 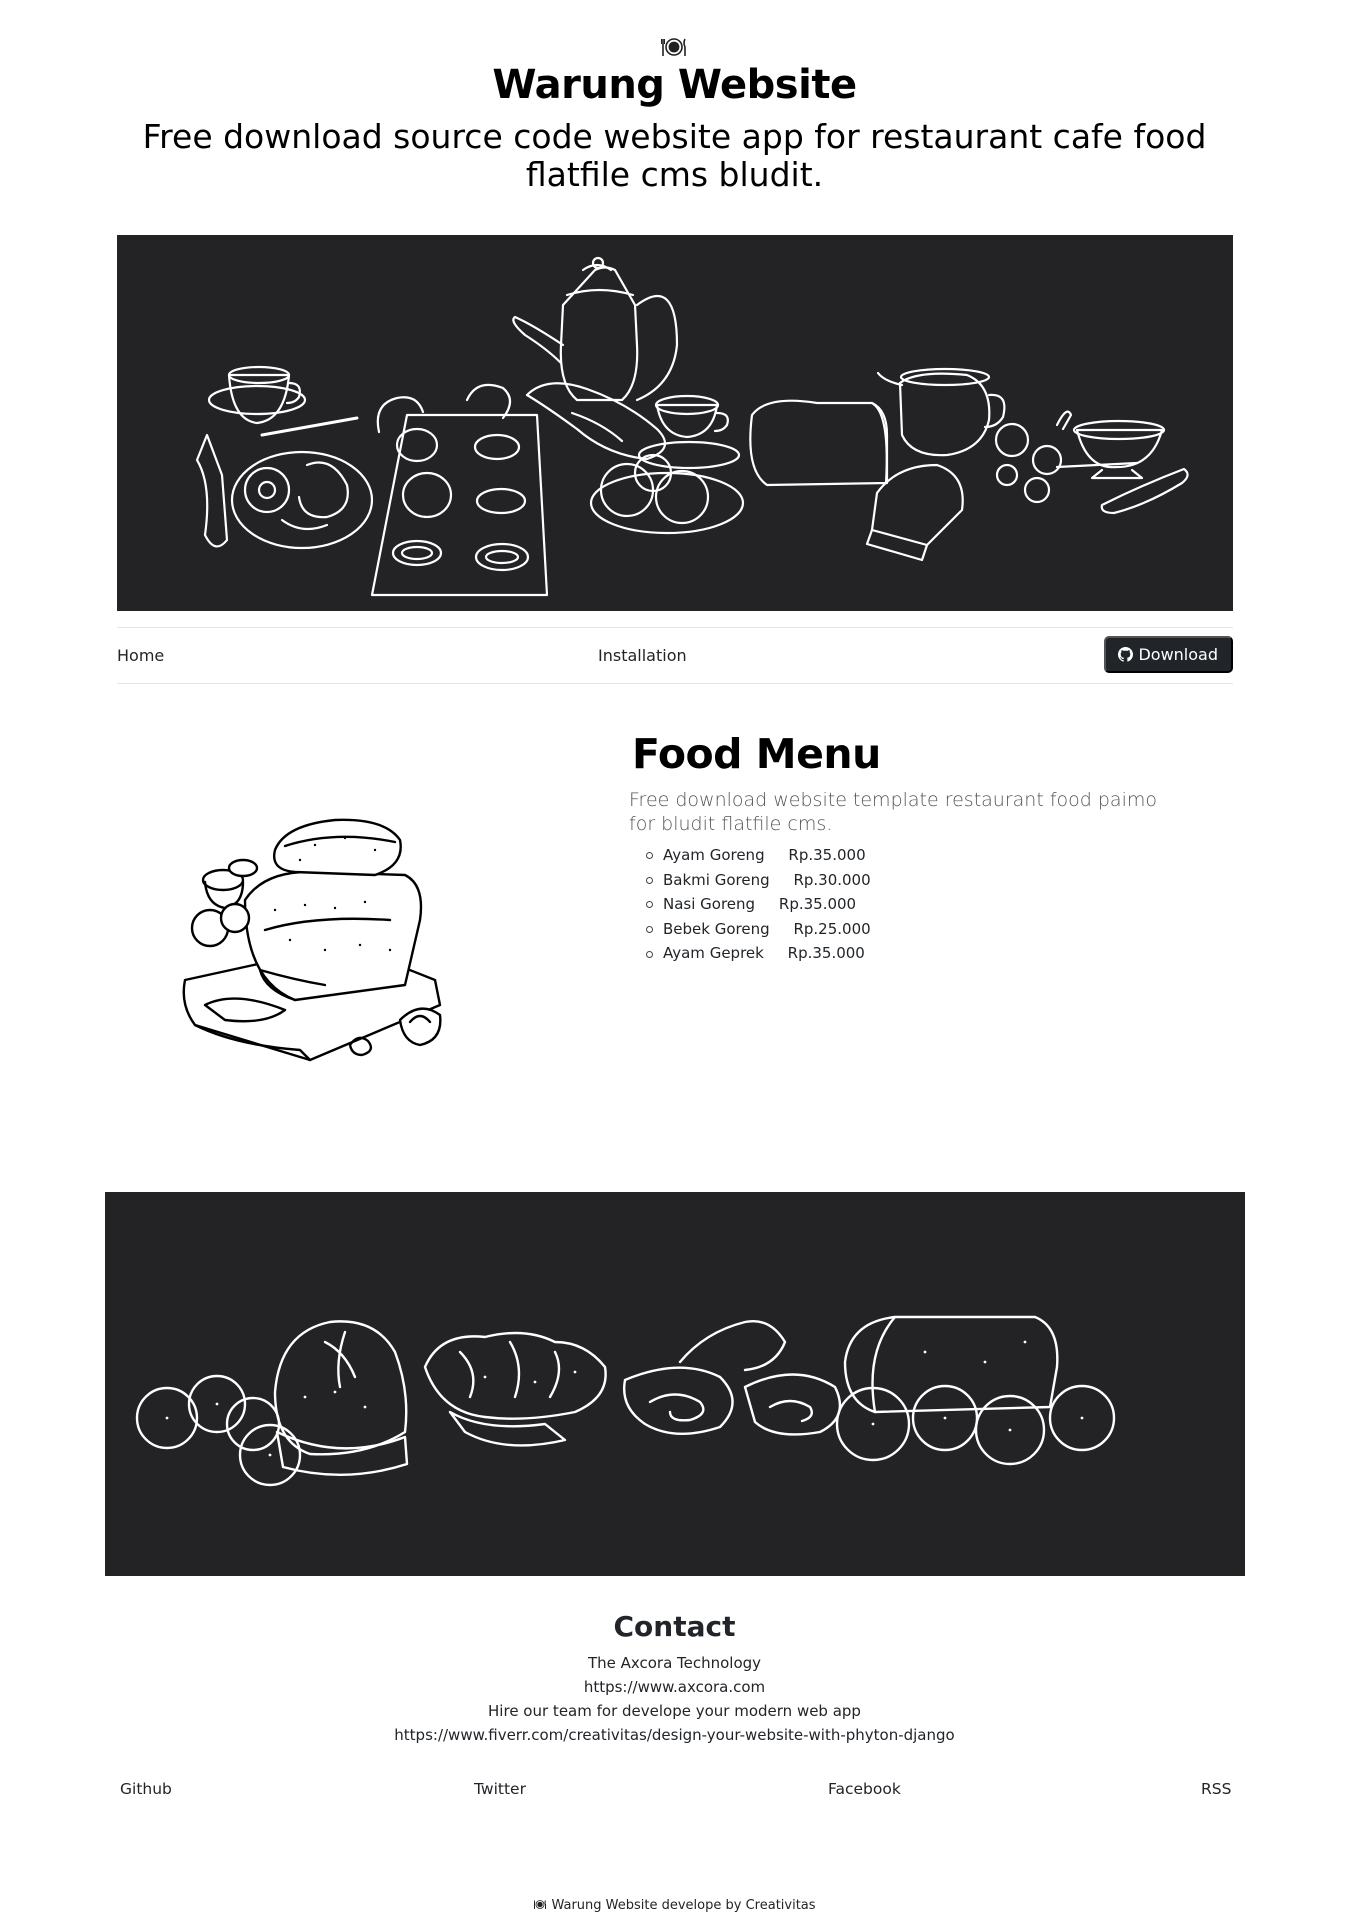 What do you see at coordinates (625, 1401) in the screenshot?
I see `bread-assortment-illustration` at bounding box center [625, 1401].